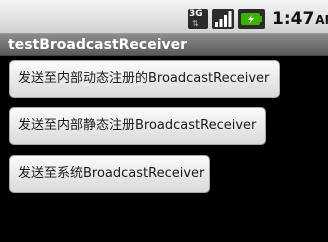  I want to click on send-internal-dynamic-button: 发送至内部动态注册的BroadcastReceiver, so click(144, 79).